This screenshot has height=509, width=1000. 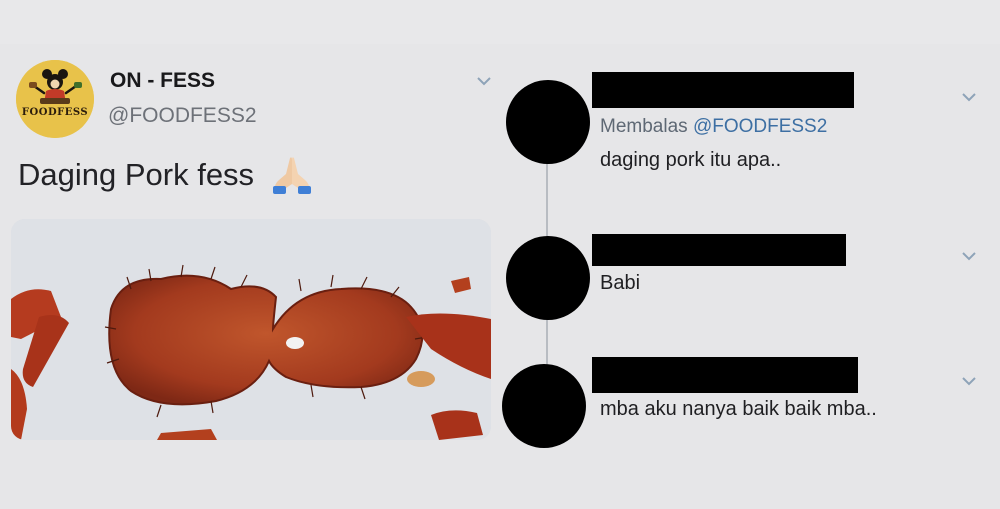 I want to click on reply-2-chevron-down-icon, so click(x=969, y=256).